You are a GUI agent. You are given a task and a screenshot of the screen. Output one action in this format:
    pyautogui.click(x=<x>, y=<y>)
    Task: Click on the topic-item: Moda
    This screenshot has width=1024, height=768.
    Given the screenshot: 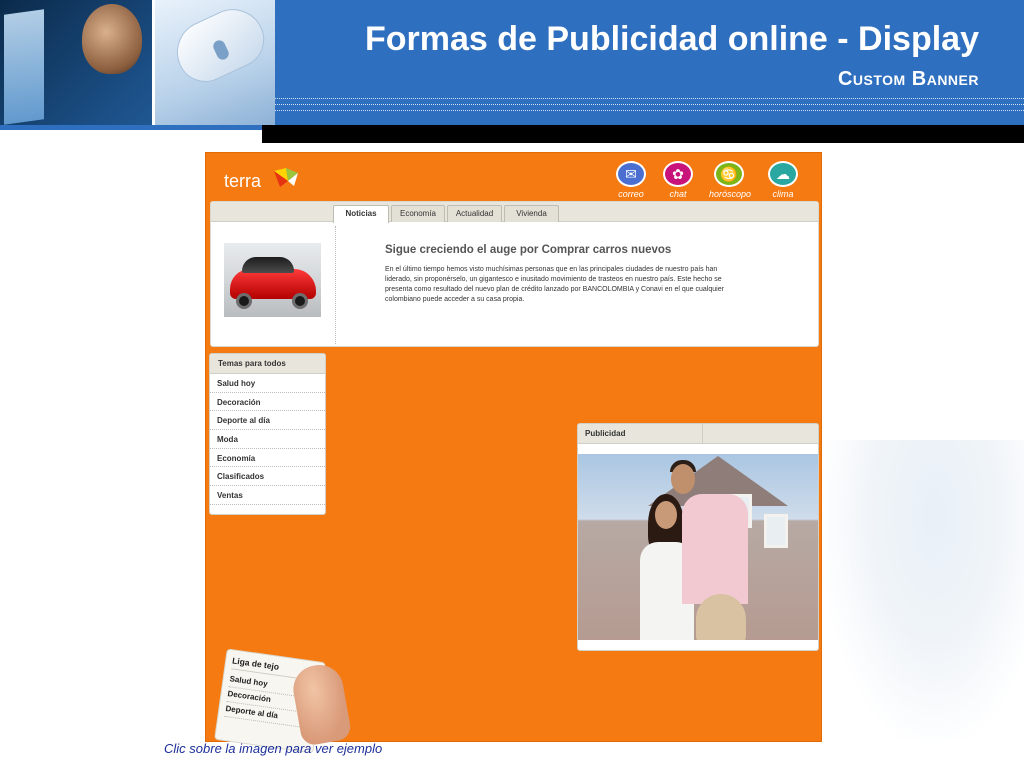 What is the action you would take?
    pyautogui.click(x=267, y=439)
    